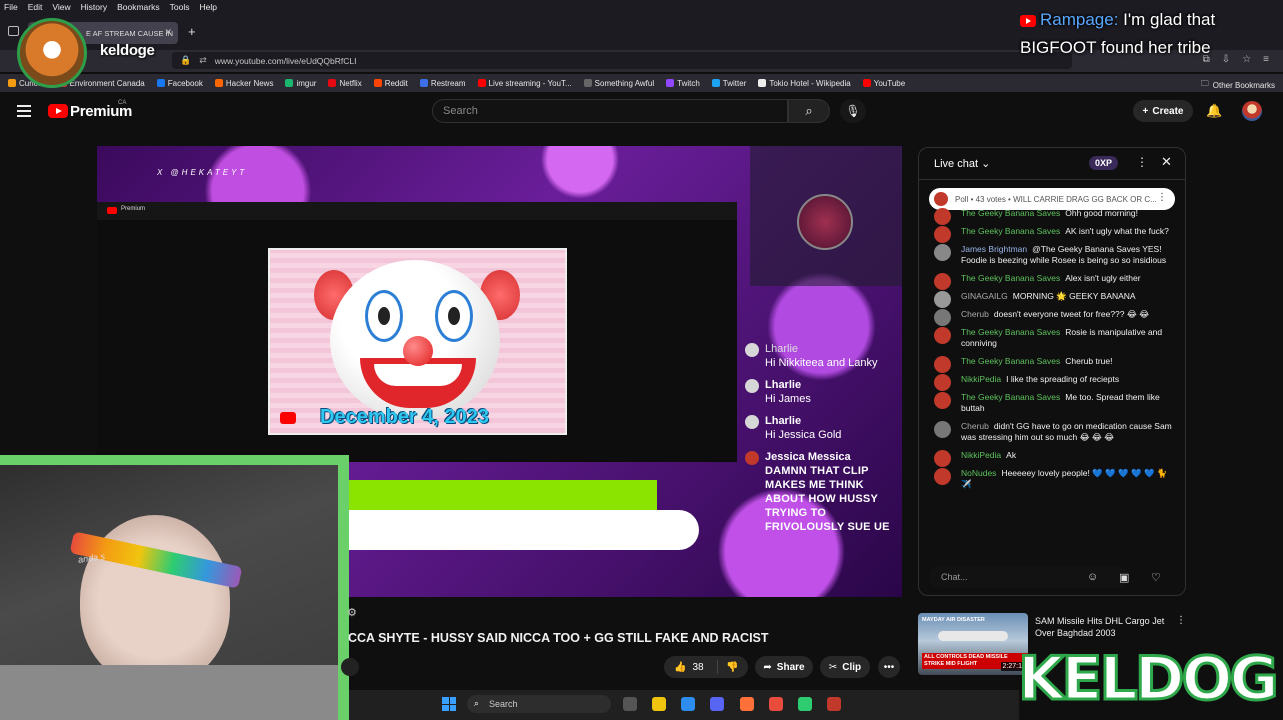 The width and height of the screenshot is (1283, 720). What do you see at coordinates (853, 111) in the screenshot?
I see `voice-search-button: 🎙` at bounding box center [853, 111].